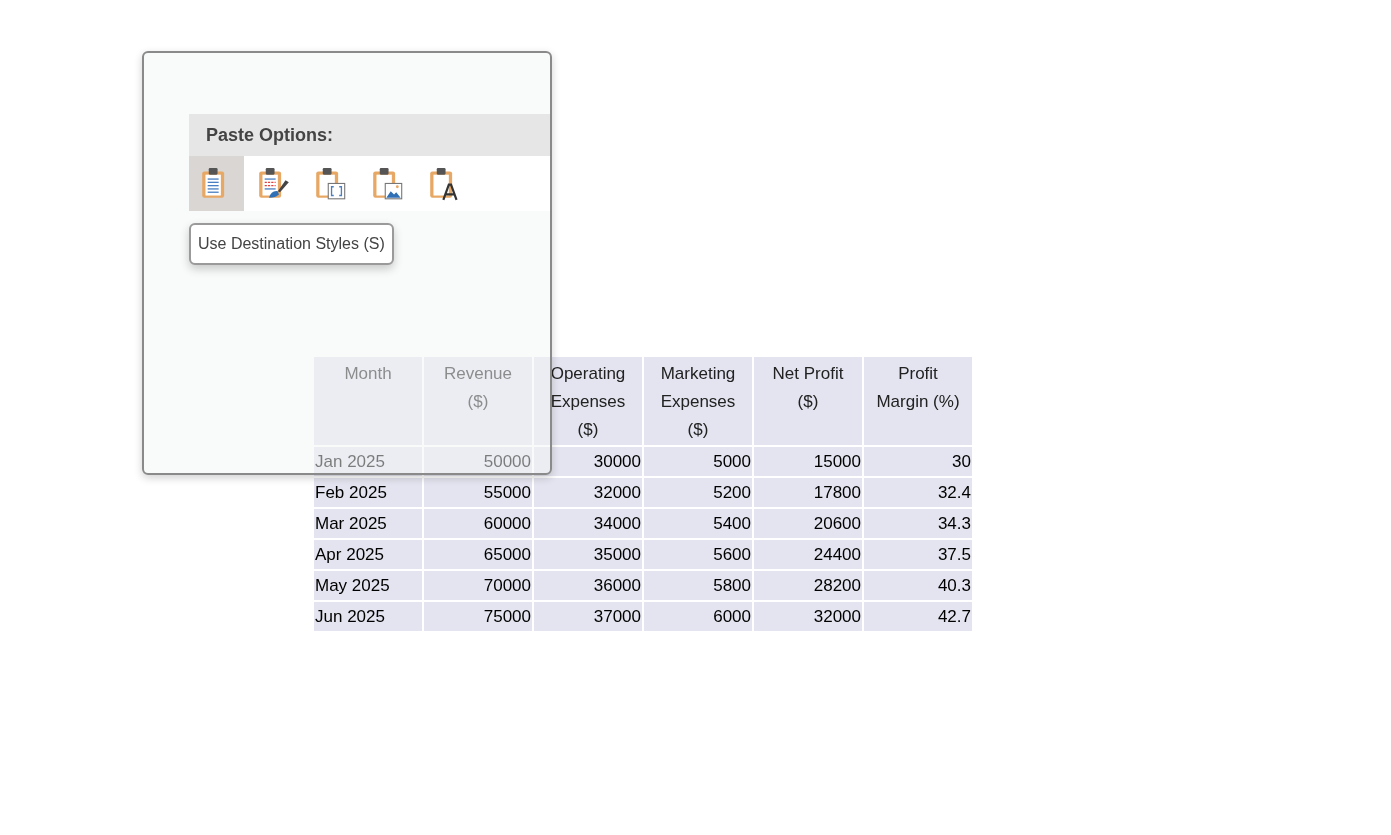 This screenshot has width=1391, height=835. I want to click on table-cell: 34000, so click(588, 523).